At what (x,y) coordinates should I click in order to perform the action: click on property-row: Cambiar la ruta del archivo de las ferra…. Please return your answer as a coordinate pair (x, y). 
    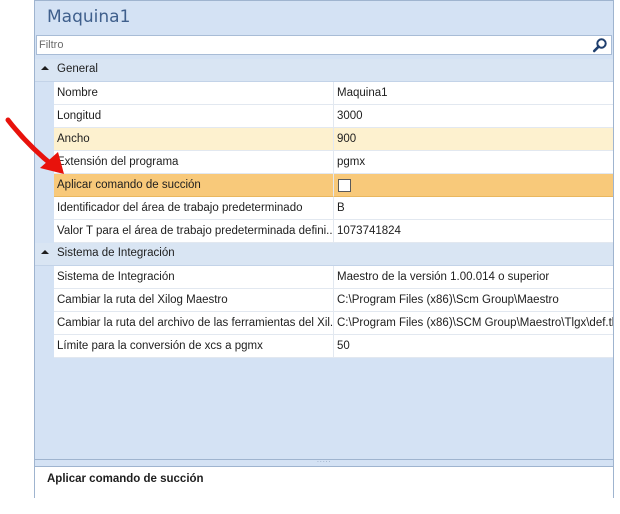
    Looking at the image, I should click on (324, 323).